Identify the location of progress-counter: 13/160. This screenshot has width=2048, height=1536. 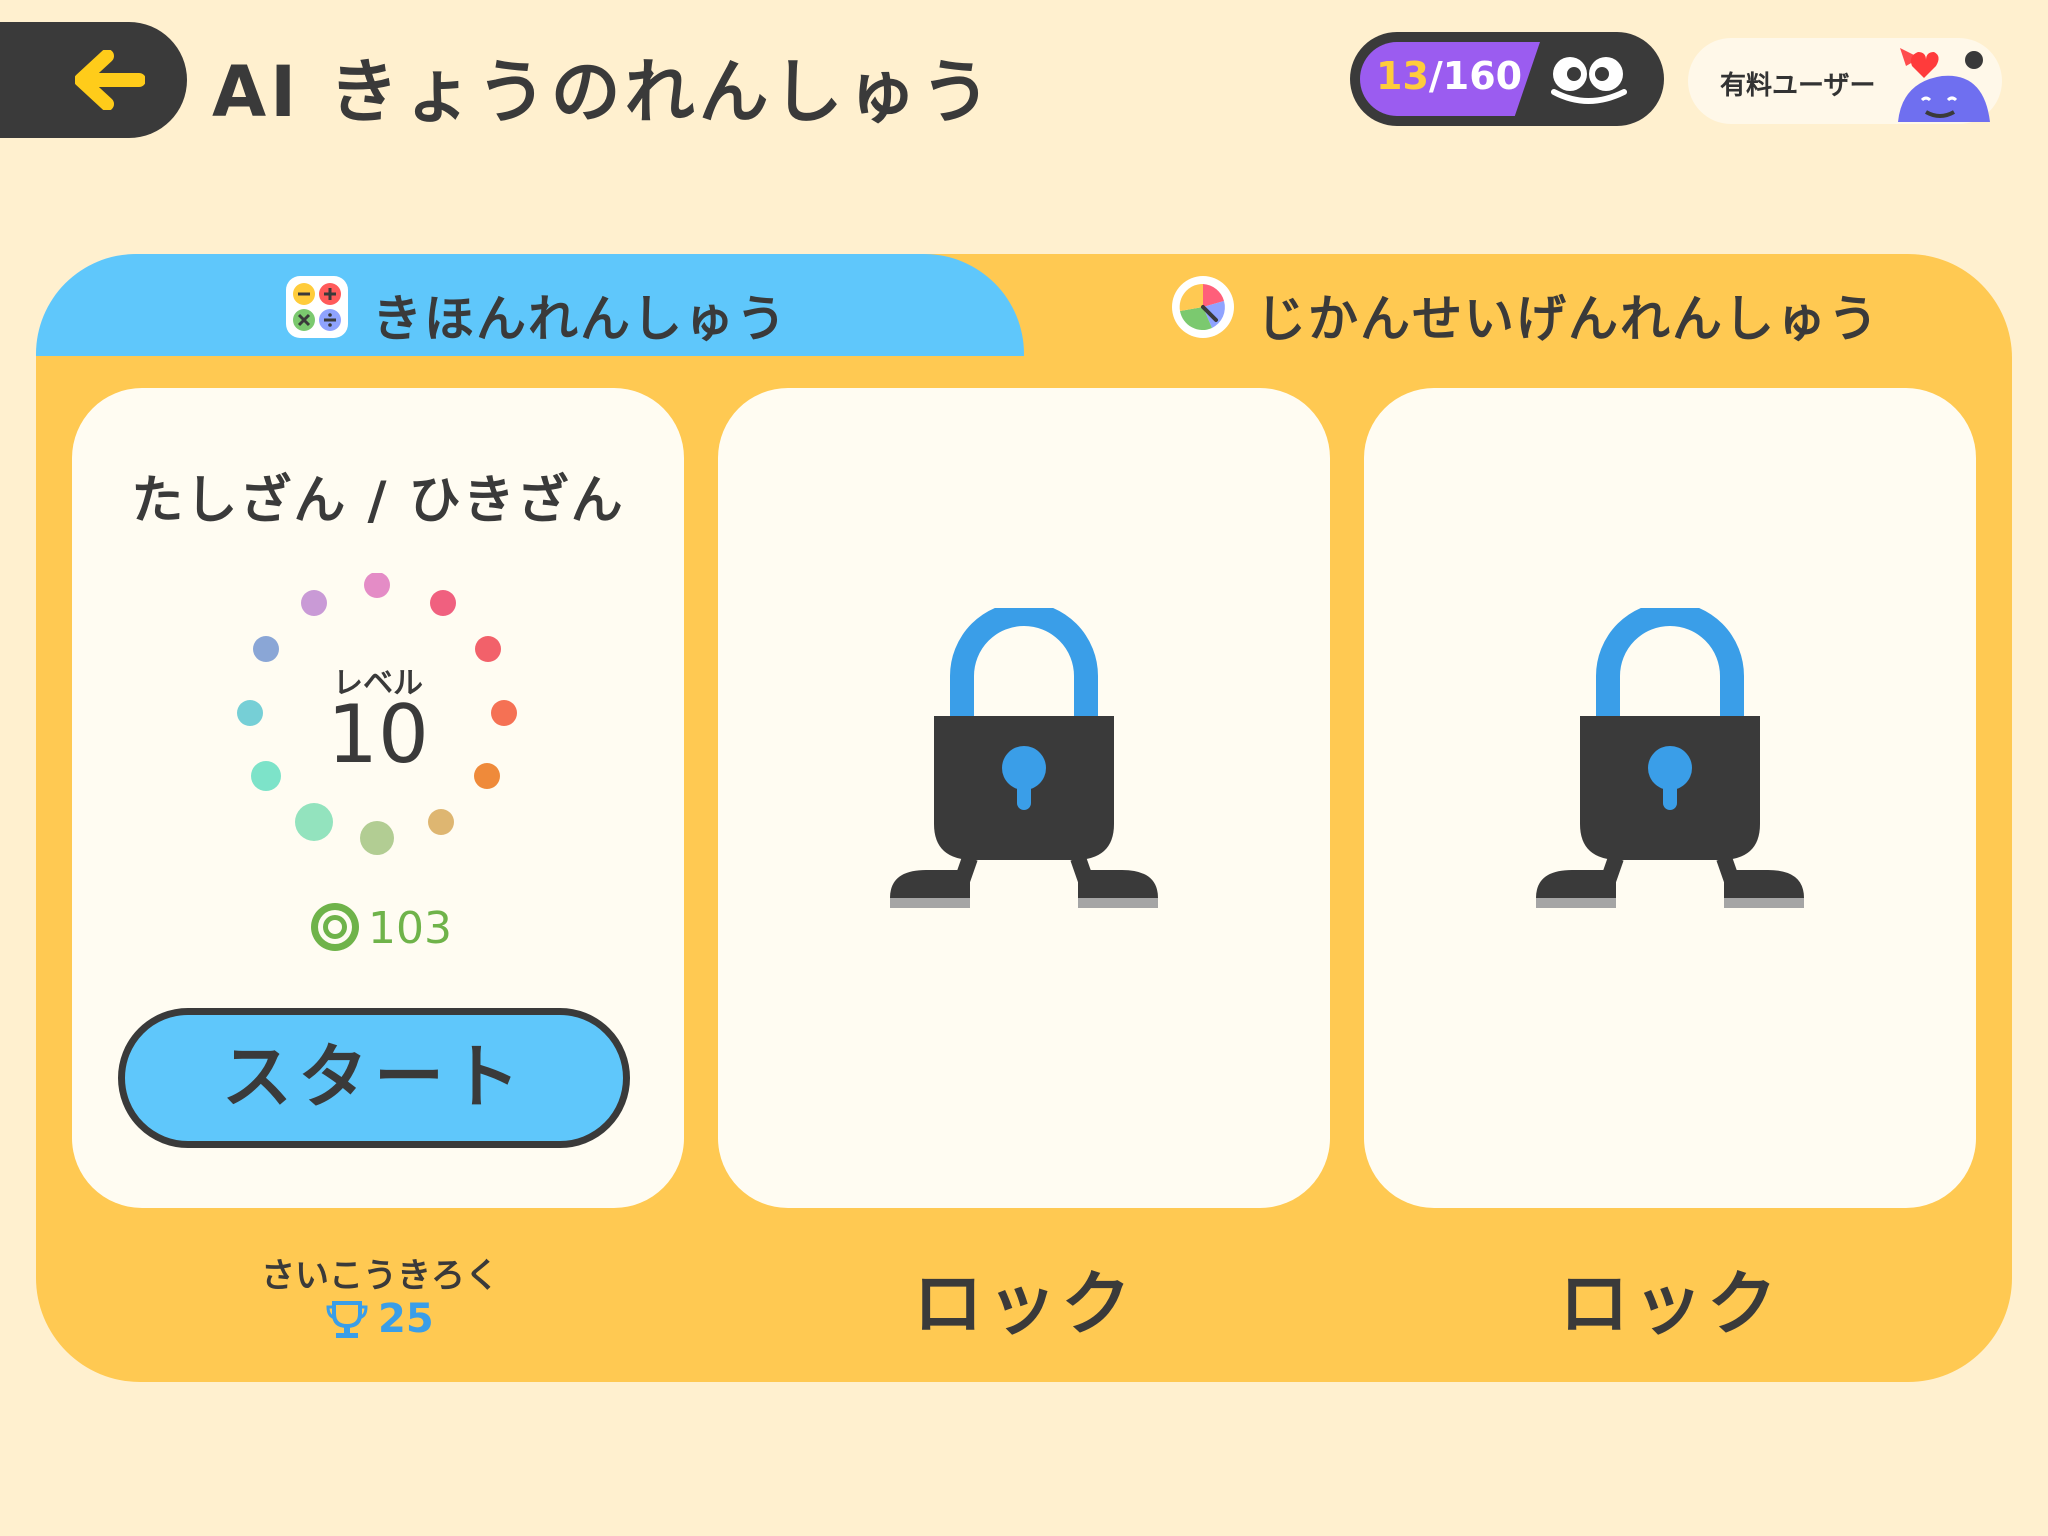
(1507, 79).